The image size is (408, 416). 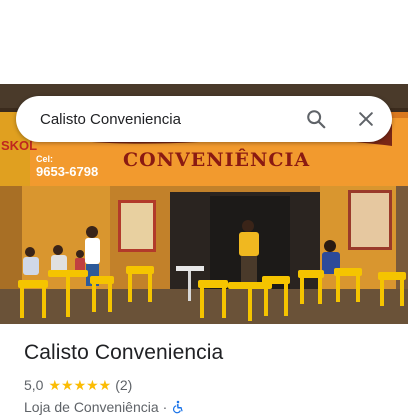 I want to click on search-bar: Calisto Conveniencia, so click(x=204, y=119).